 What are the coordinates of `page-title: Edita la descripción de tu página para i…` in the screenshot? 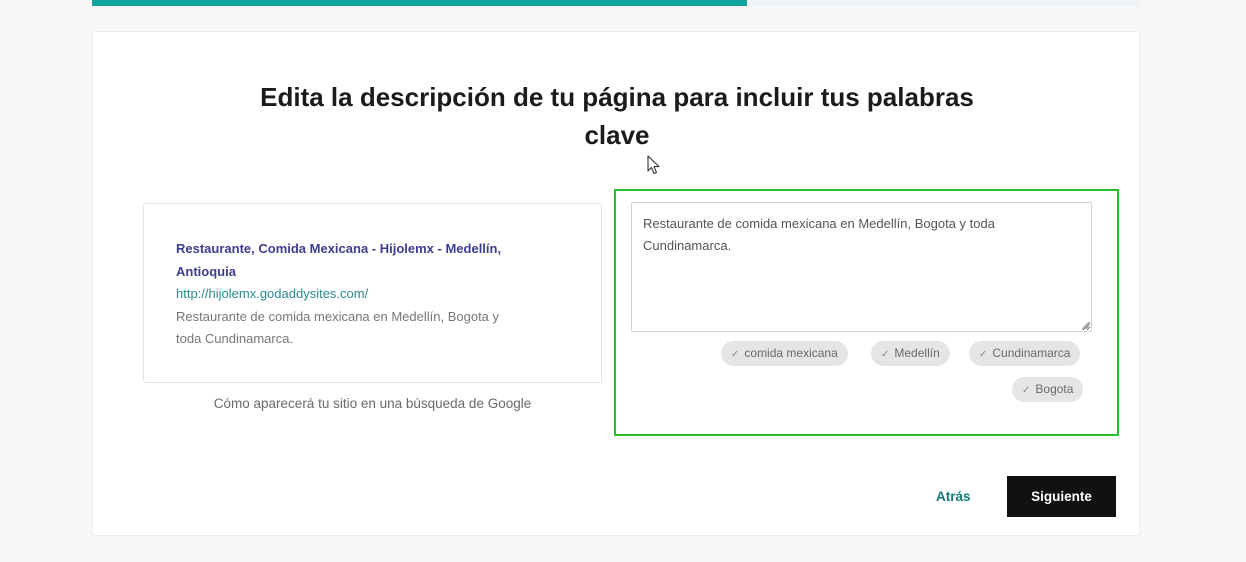 It's located at (617, 116).